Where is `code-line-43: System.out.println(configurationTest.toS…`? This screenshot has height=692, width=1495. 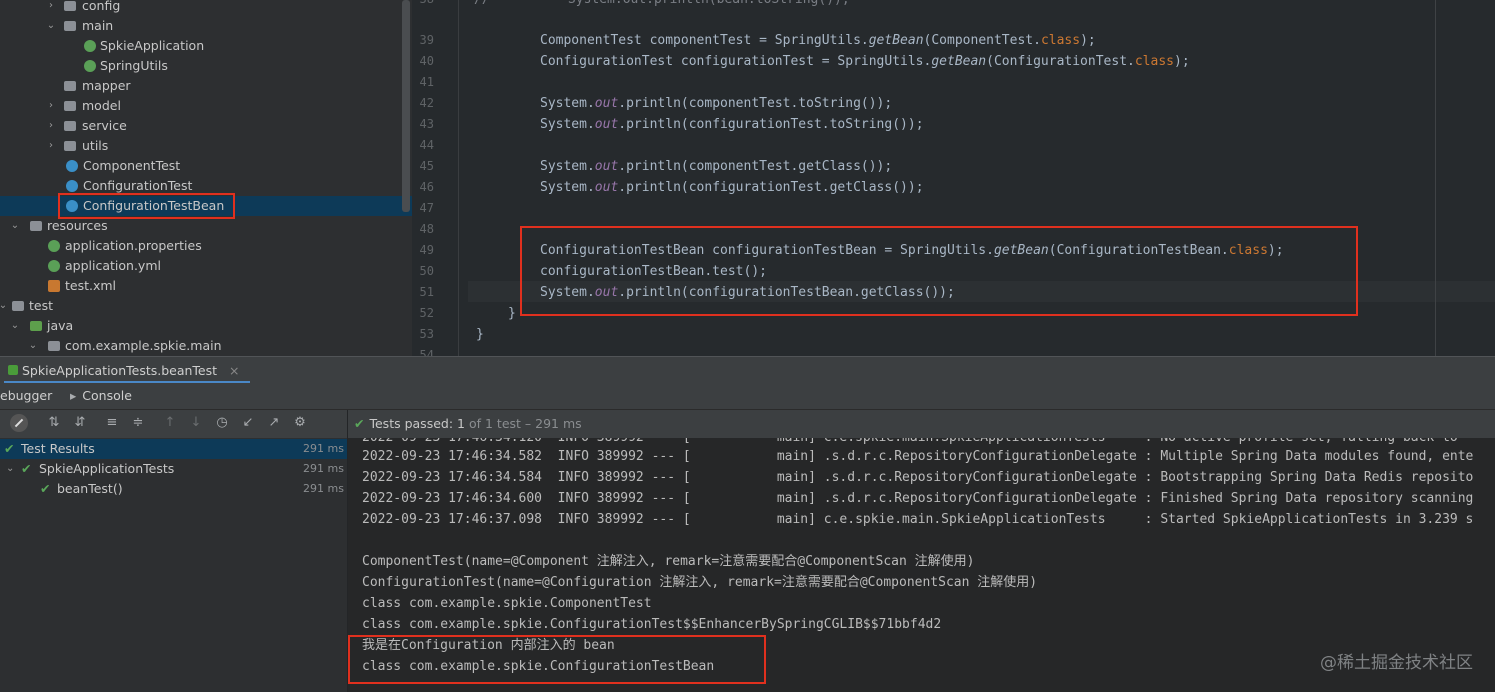 code-line-43: System.out.println(configurationTest.toS… is located at coordinates (732, 124).